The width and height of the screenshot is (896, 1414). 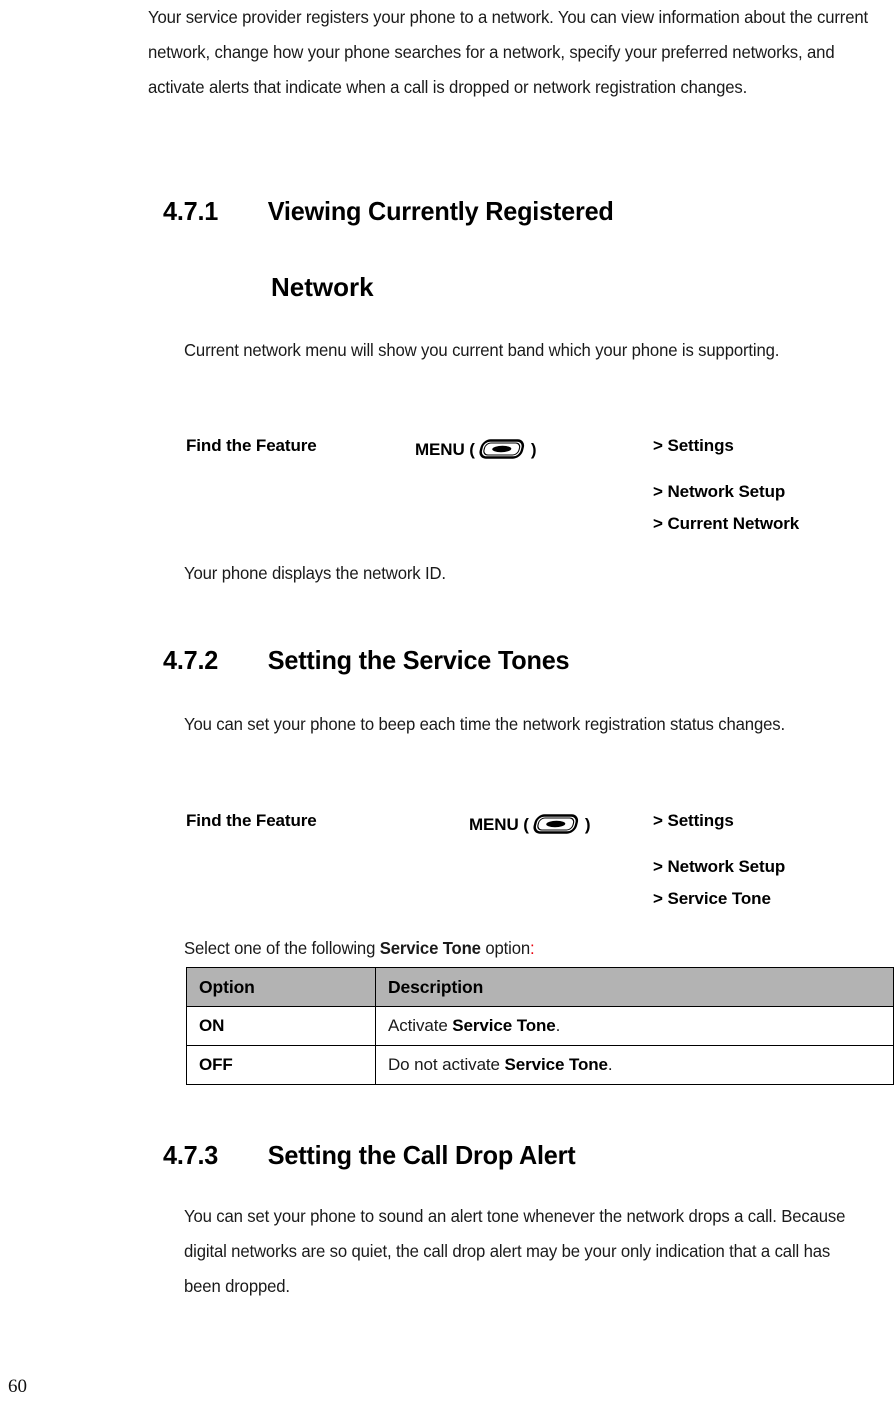 What do you see at coordinates (17, 1386) in the screenshot?
I see `page-number: 60` at bounding box center [17, 1386].